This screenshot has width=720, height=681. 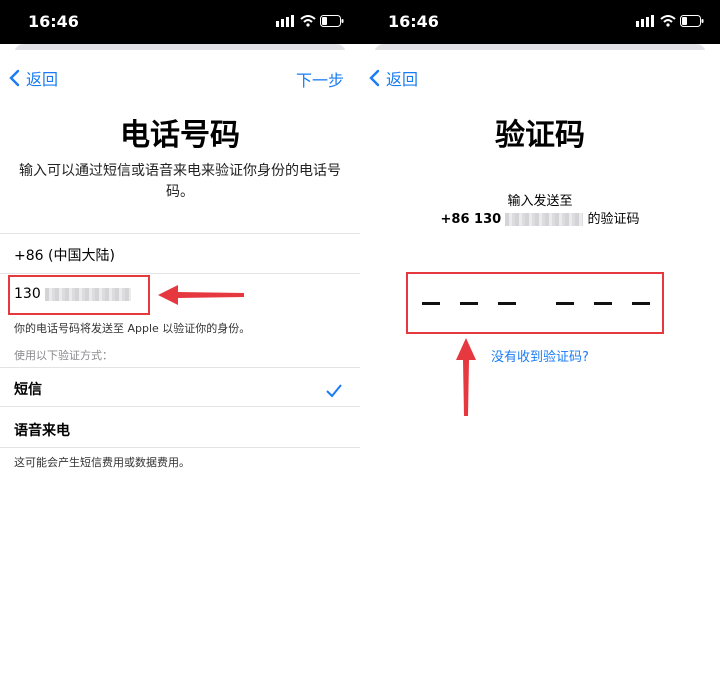 I want to click on checkmark-icon, so click(x=334, y=391).